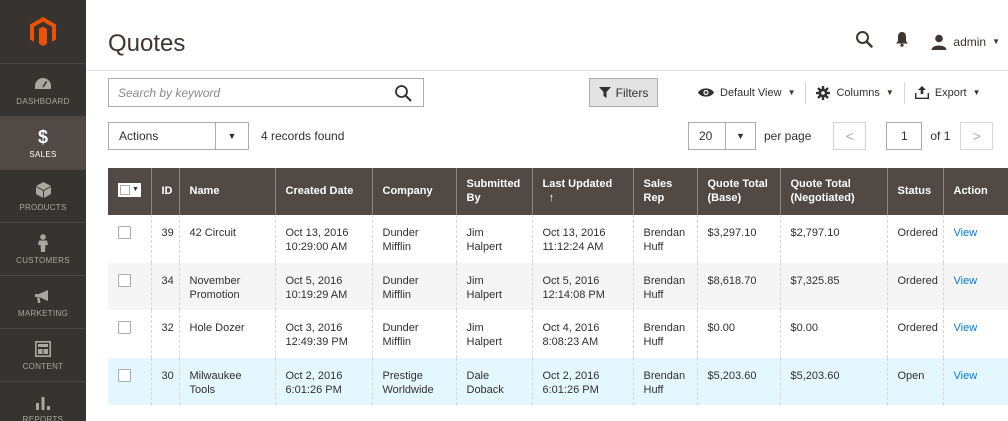  I want to click on sidebar-item-dashboard: DASHBOARD, so click(43, 90).